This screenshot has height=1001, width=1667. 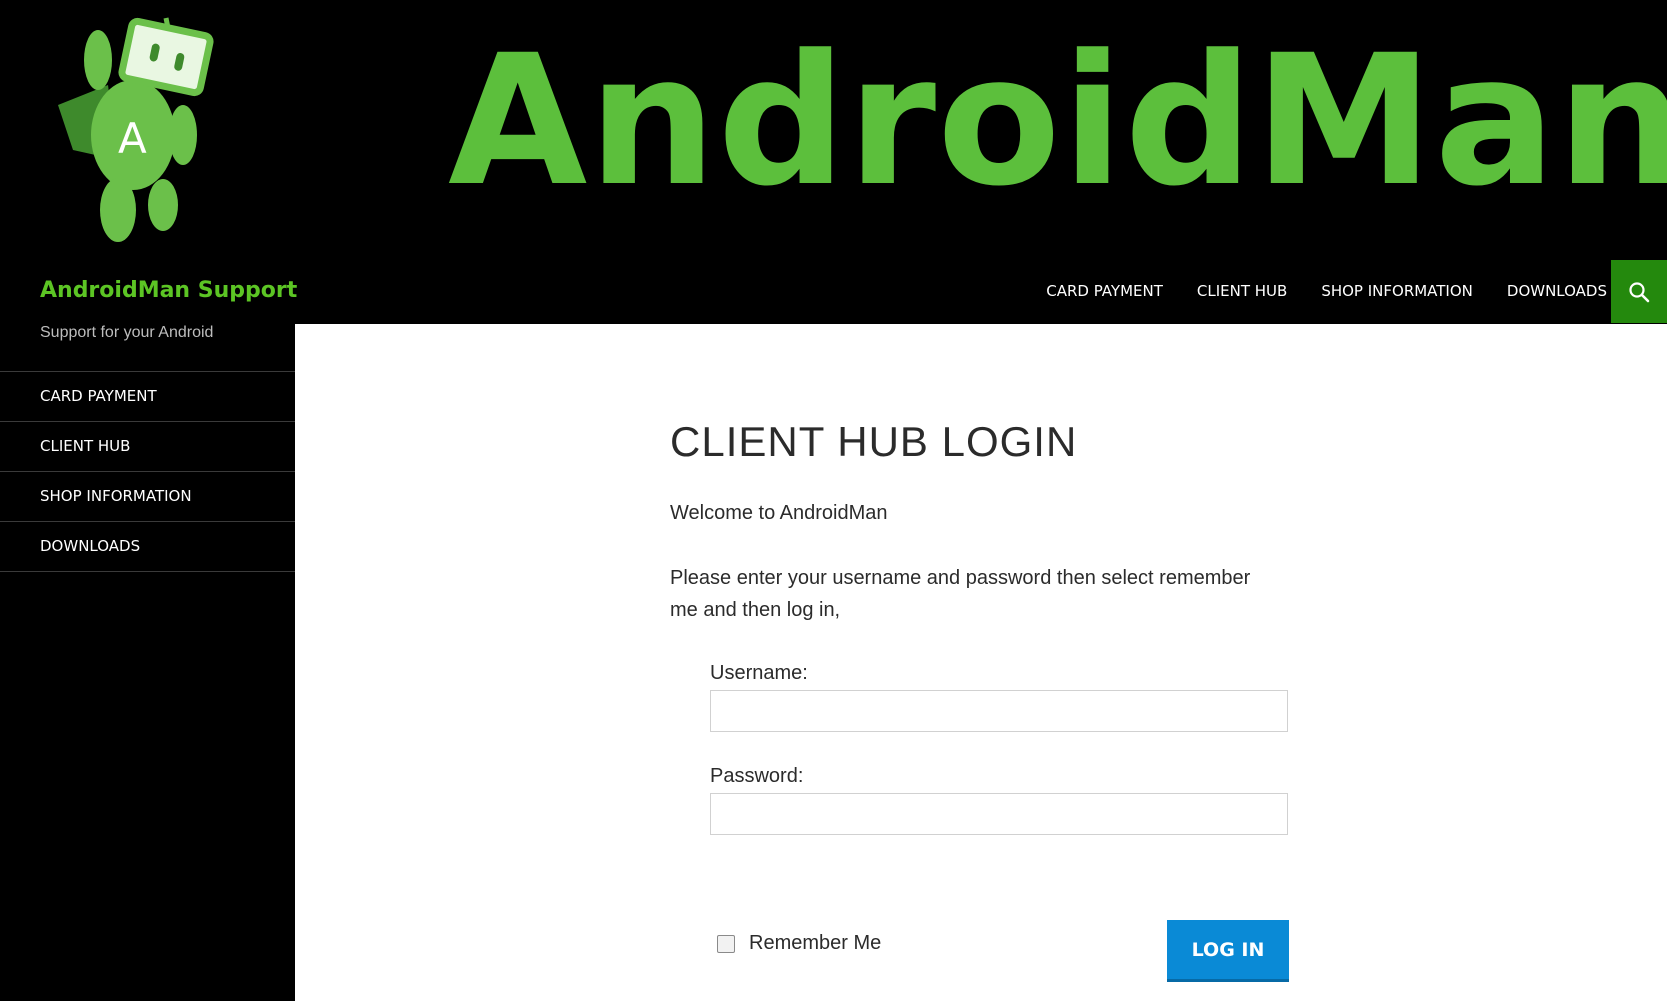 What do you see at coordinates (874, 441) in the screenshot?
I see `page-title: CLIENT HUB LOGIN` at bounding box center [874, 441].